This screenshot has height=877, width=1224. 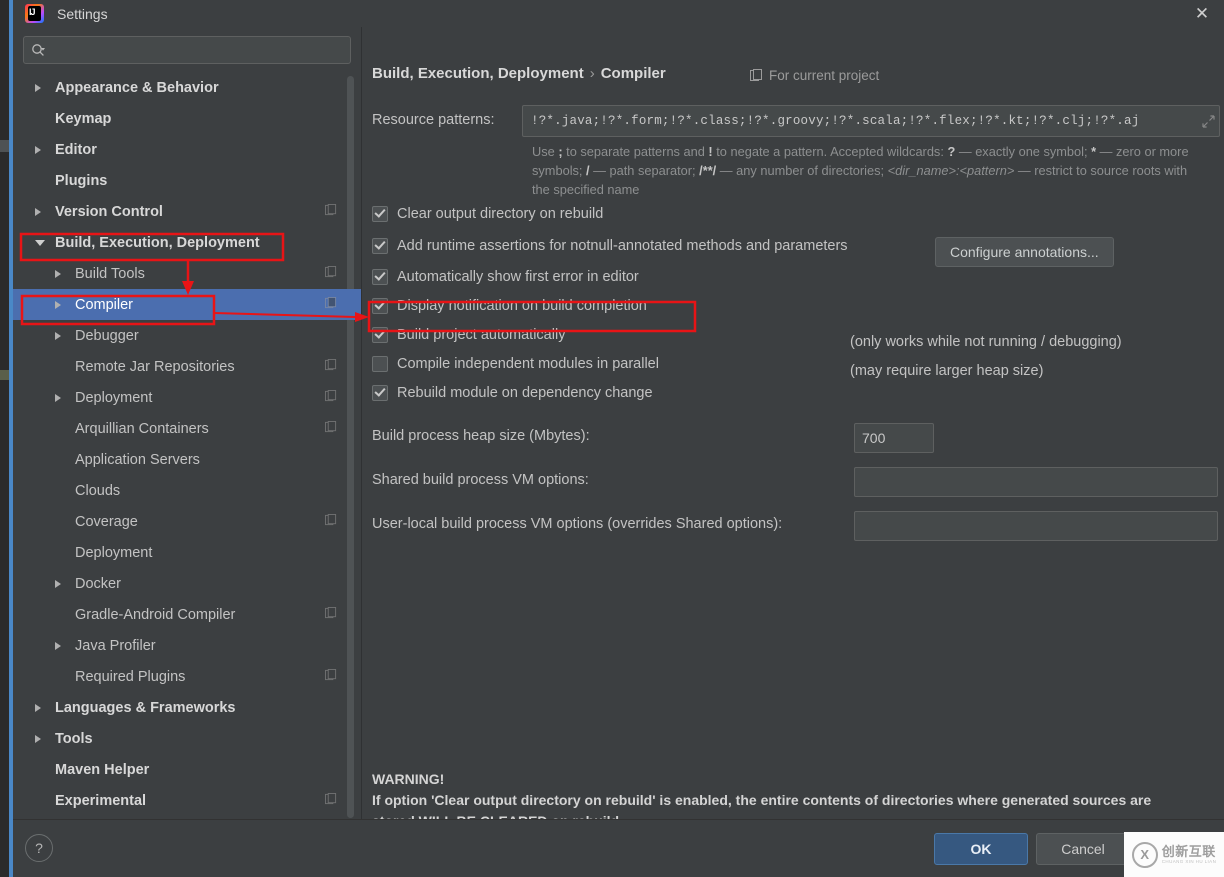 What do you see at coordinates (187, 583) in the screenshot?
I see `sidebar-item-docker: Docker` at bounding box center [187, 583].